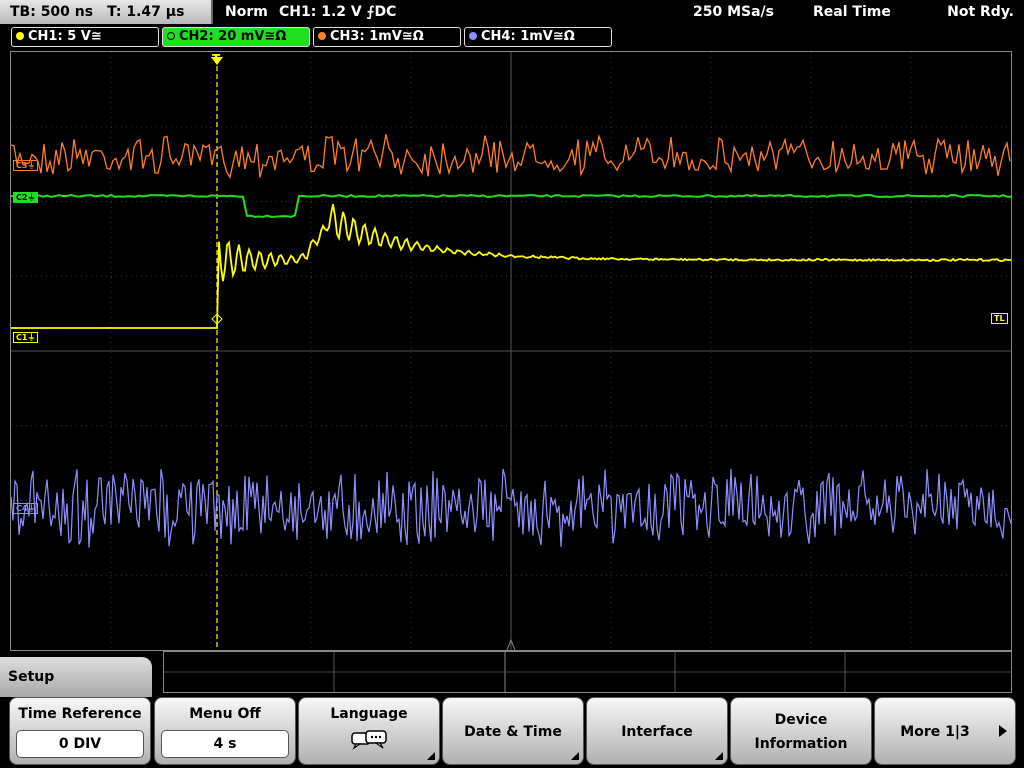  Describe the element at coordinates (225, 744) in the screenshot. I see `menu-off-value: 4 s` at that location.